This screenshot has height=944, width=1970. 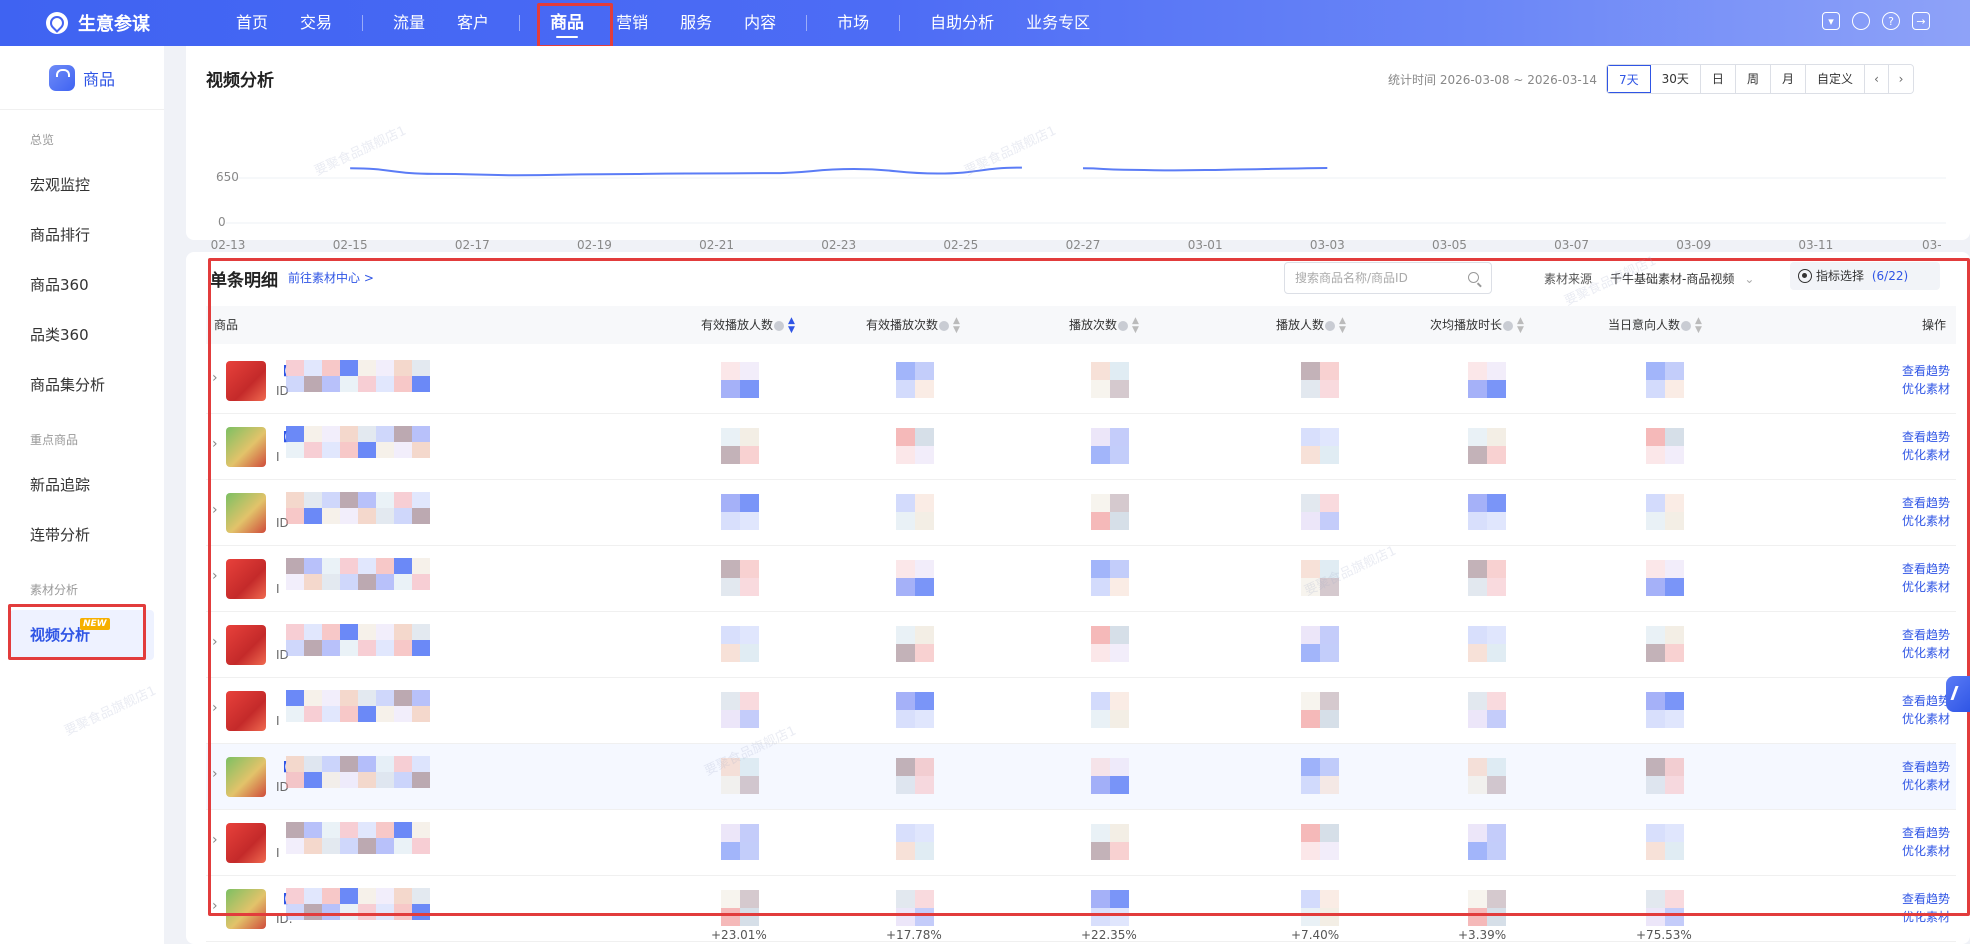 What do you see at coordinates (363, 23) in the screenshot?
I see `nav-divider` at bounding box center [363, 23].